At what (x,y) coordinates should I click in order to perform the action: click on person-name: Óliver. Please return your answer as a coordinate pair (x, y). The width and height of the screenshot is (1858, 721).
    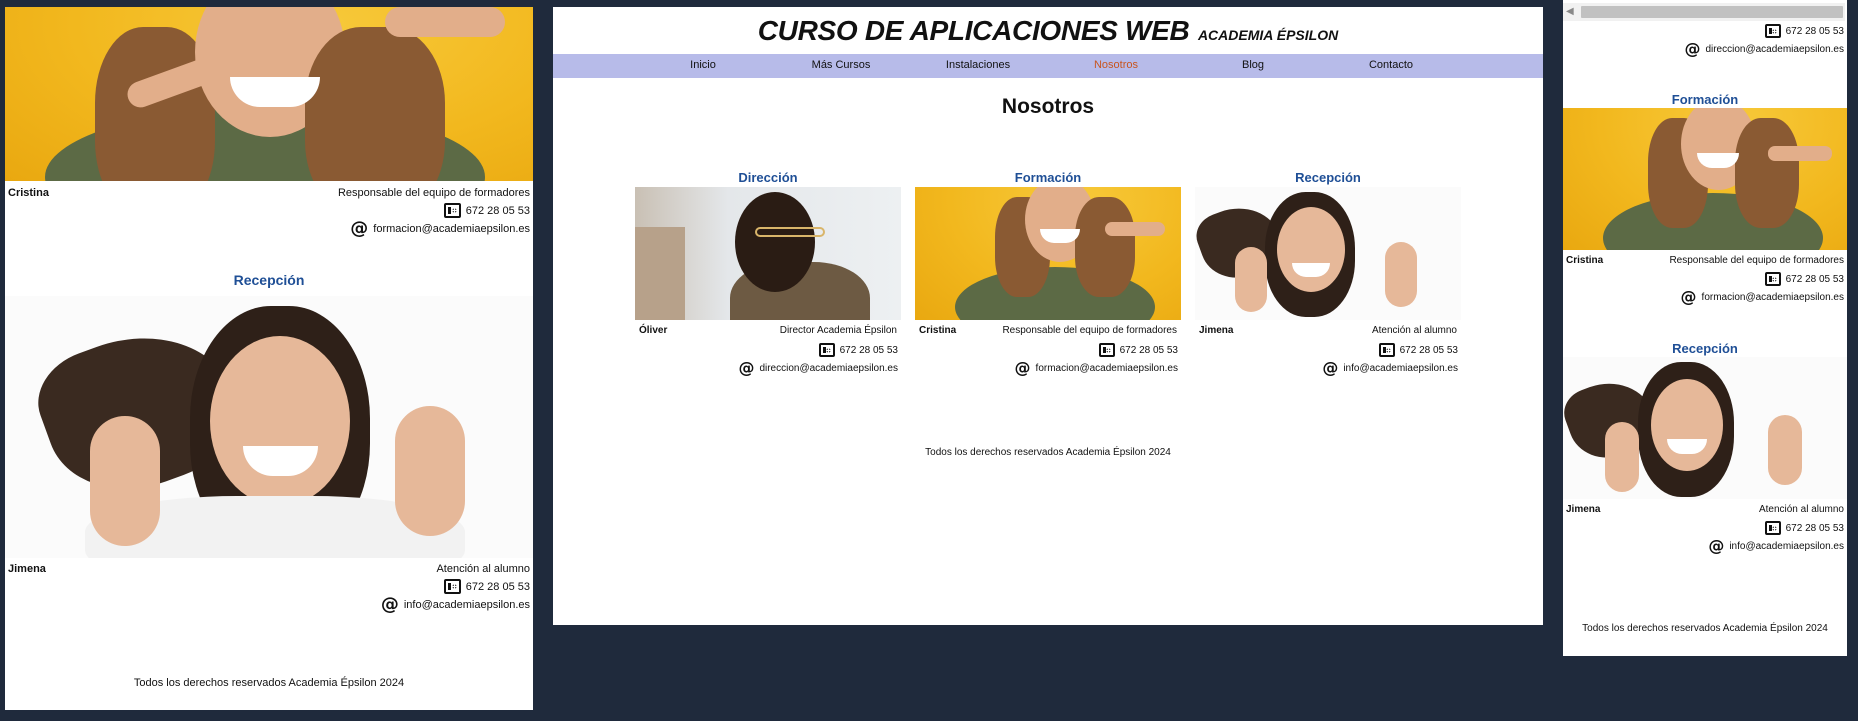
    Looking at the image, I should click on (653, 330).